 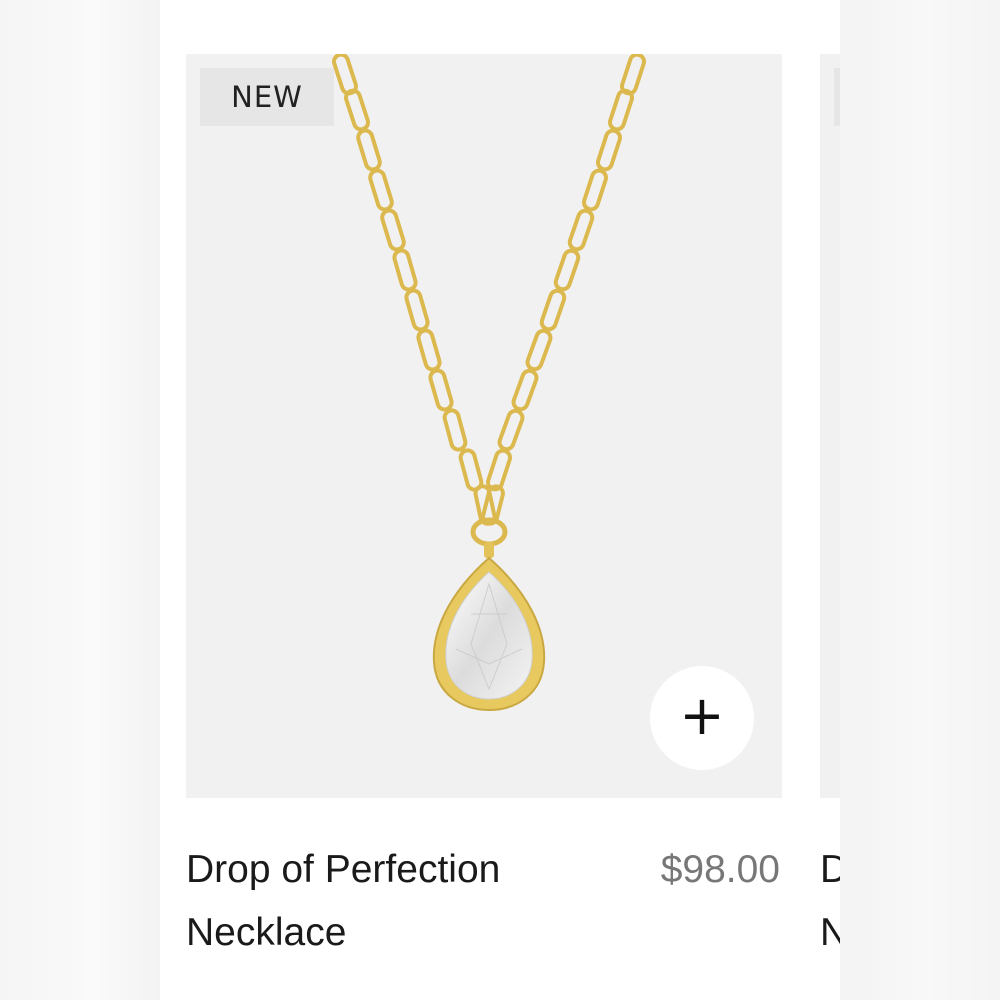 I want to click on add-to-bag-button: +, so click(x=702, y=718).